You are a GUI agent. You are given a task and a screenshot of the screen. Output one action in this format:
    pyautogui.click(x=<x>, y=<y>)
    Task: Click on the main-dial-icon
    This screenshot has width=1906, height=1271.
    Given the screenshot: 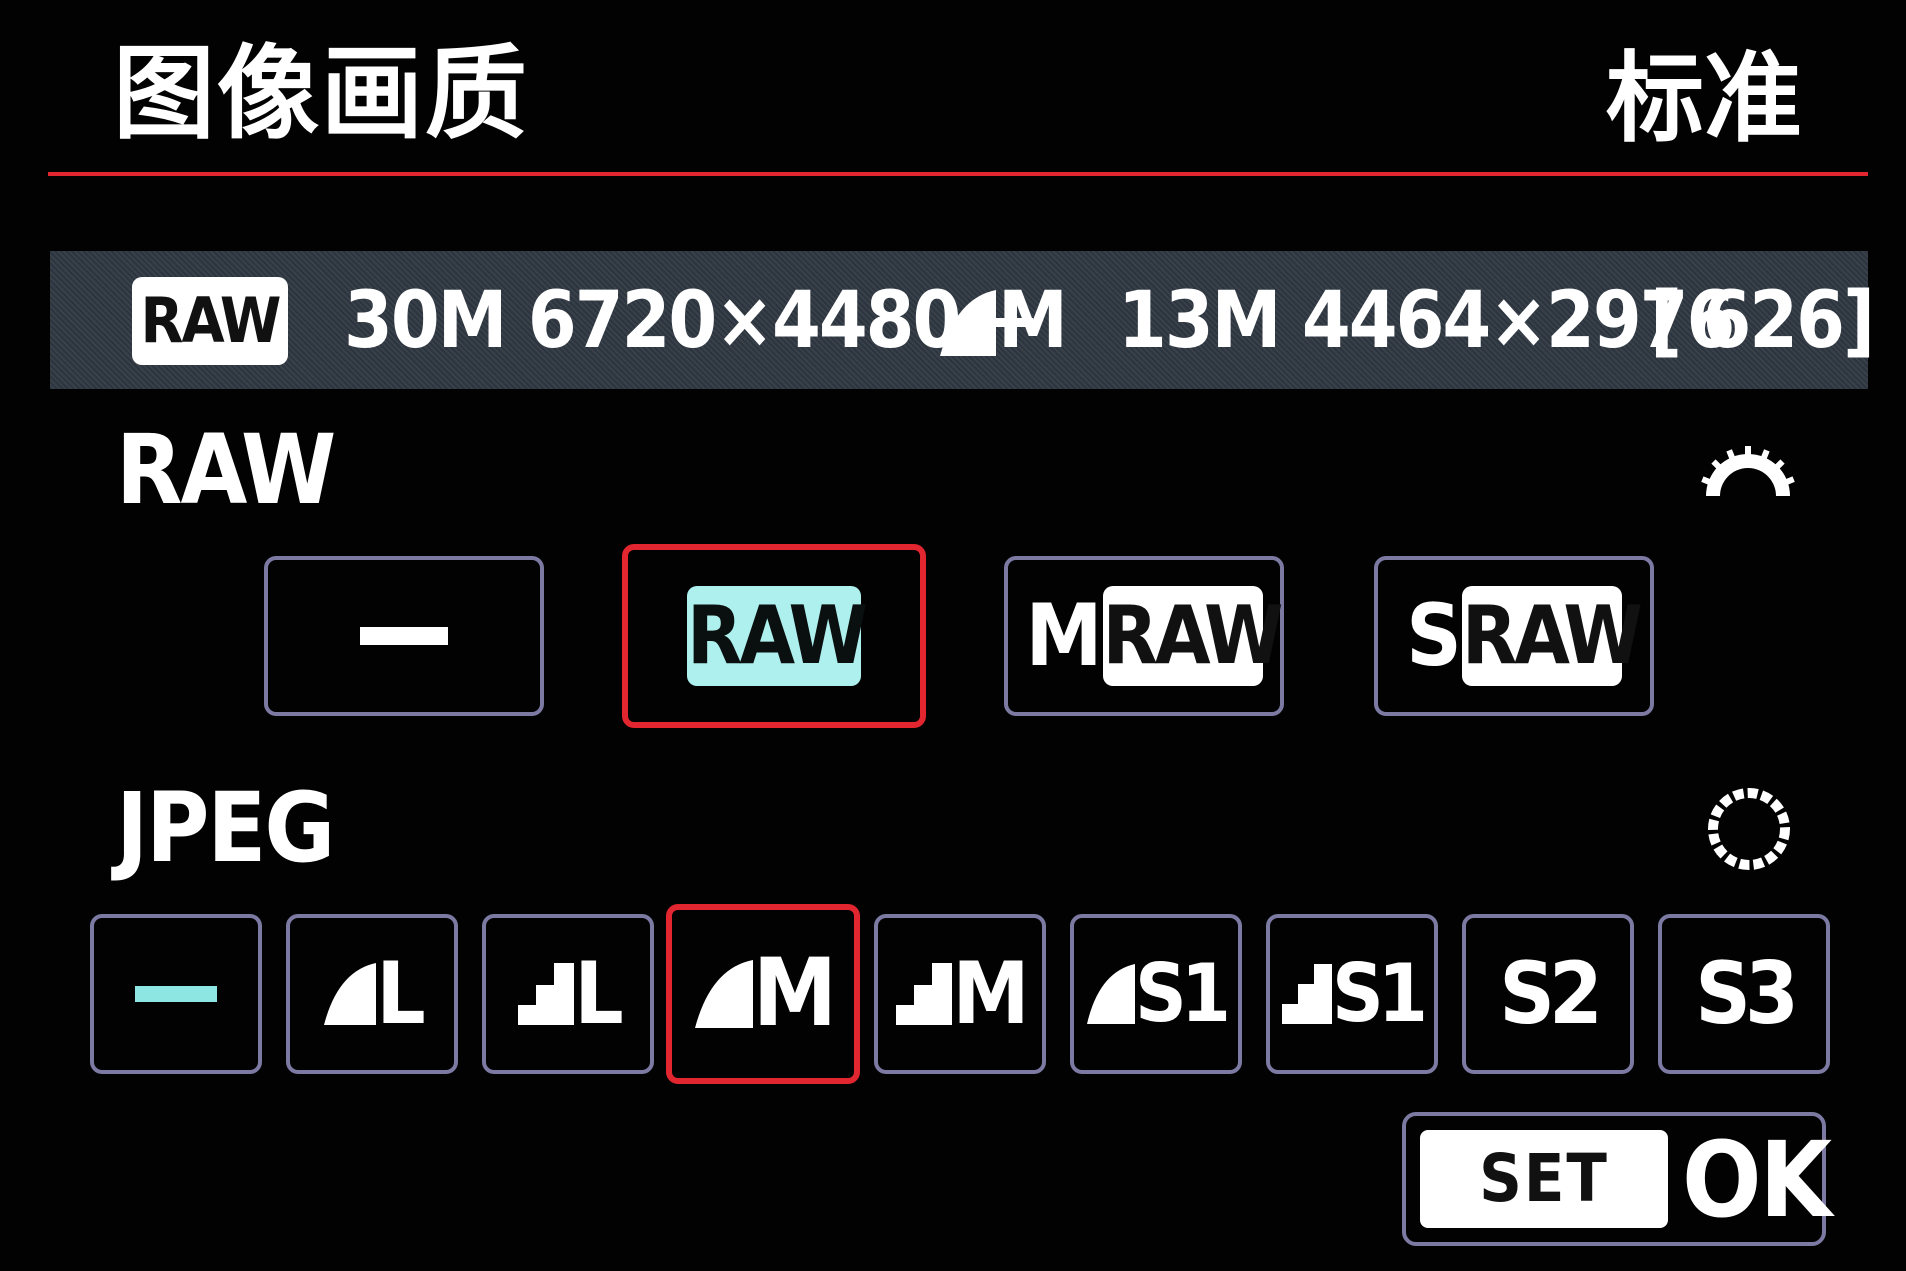 What is the action you would take?
    pyautogui.click(x=1748, y=471)
    